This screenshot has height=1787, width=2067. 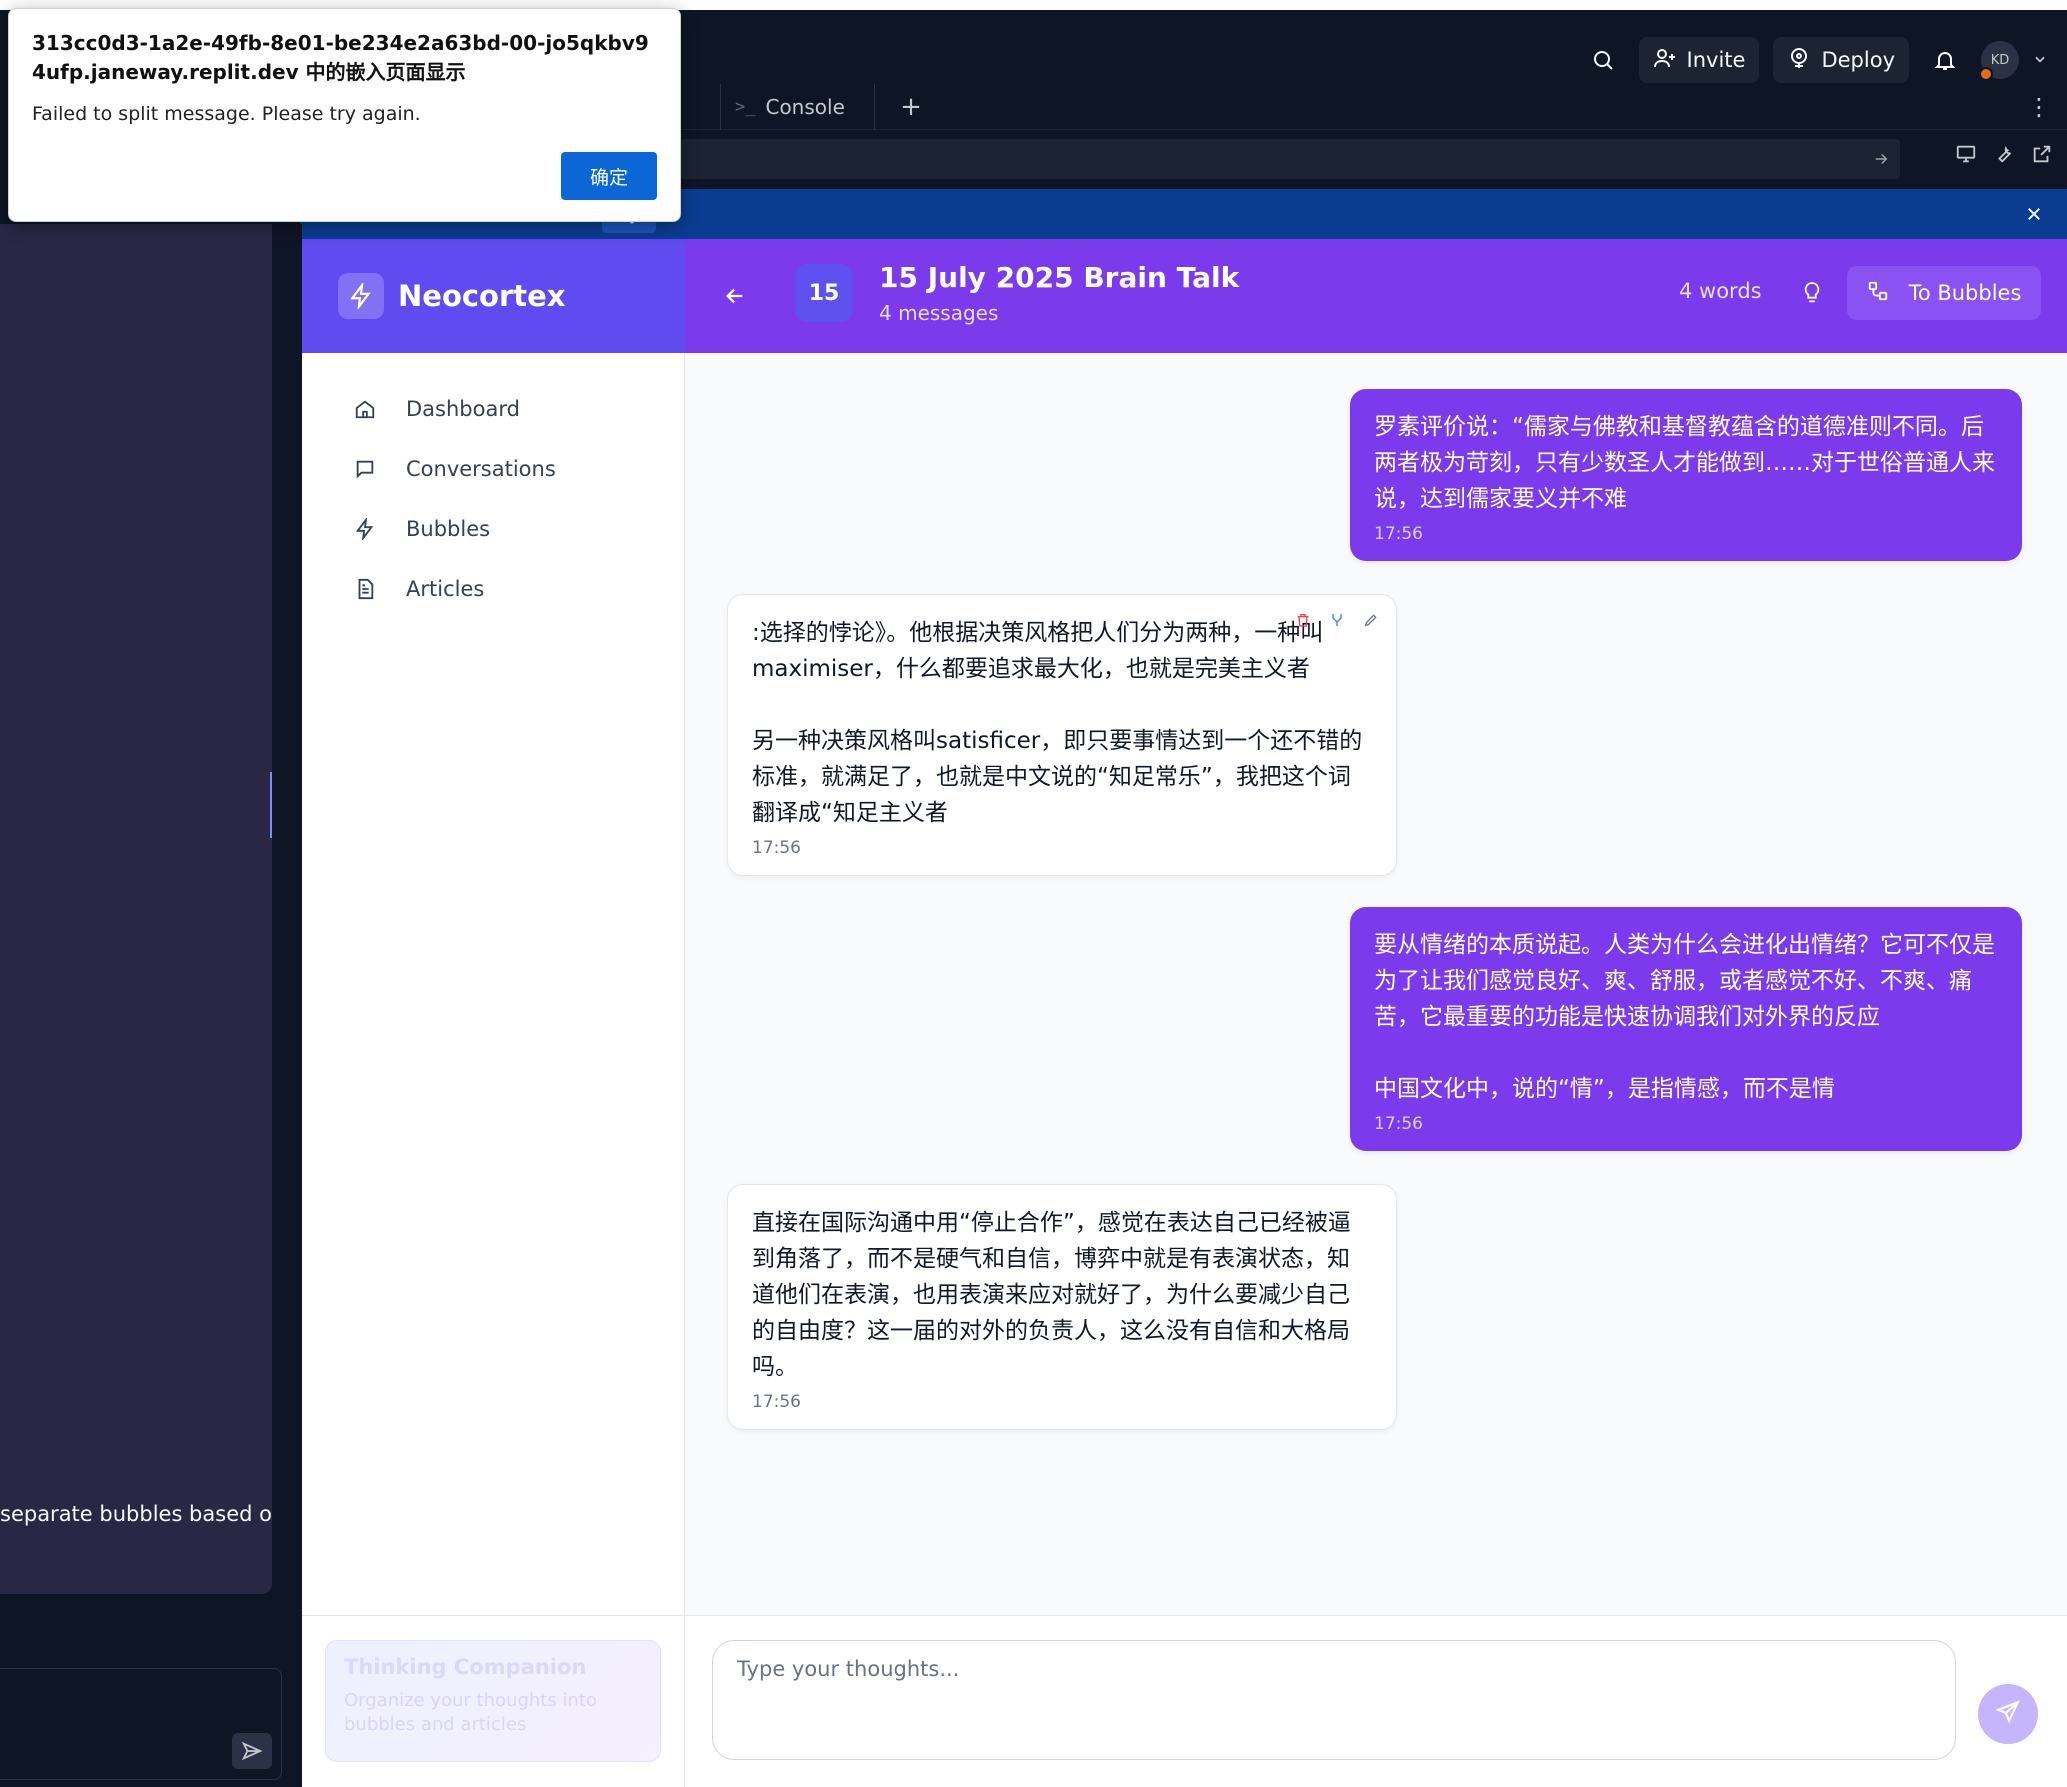 I want to click on tab-console-label: Console, so click(x=805, y=107).